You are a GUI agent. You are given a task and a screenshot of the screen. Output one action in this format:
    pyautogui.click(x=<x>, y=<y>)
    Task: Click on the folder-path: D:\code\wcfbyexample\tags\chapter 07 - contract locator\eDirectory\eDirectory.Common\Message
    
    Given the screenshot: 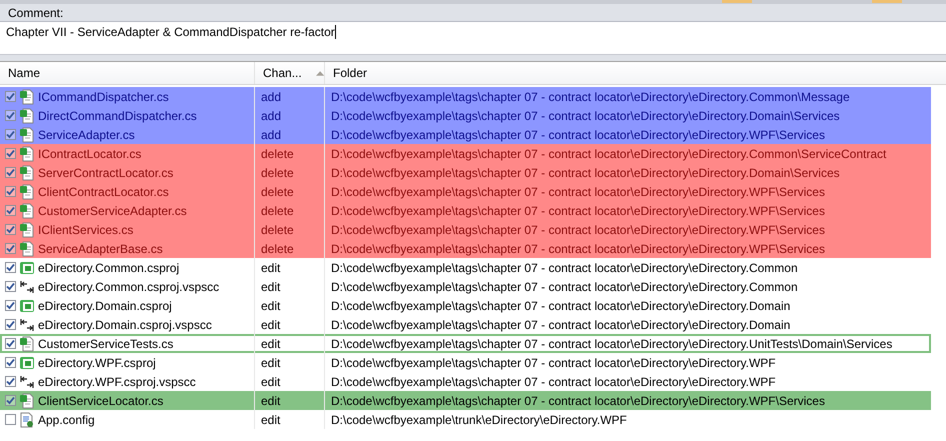 What is the action you would take?
    pyautogui.click(x=590, y=97)
    